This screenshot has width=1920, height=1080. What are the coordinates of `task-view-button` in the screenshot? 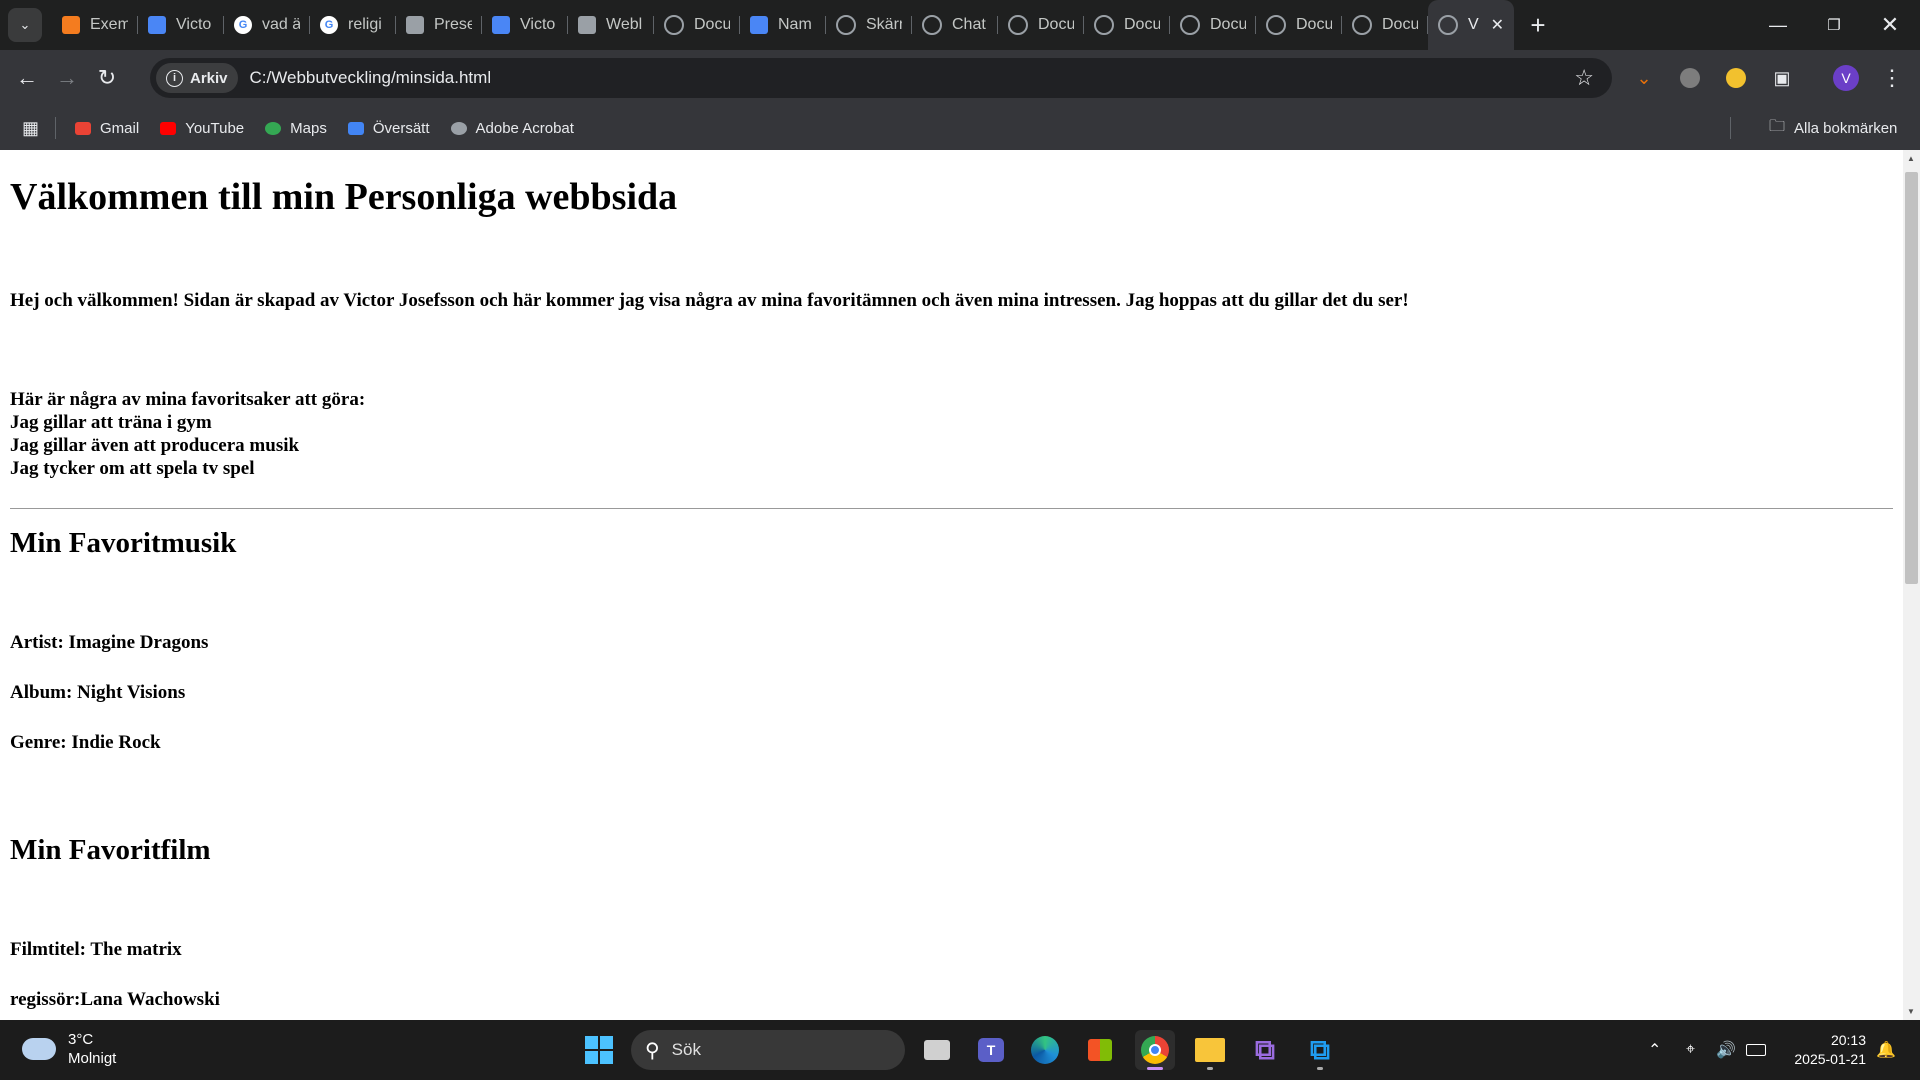 It's located at (937, 1050).